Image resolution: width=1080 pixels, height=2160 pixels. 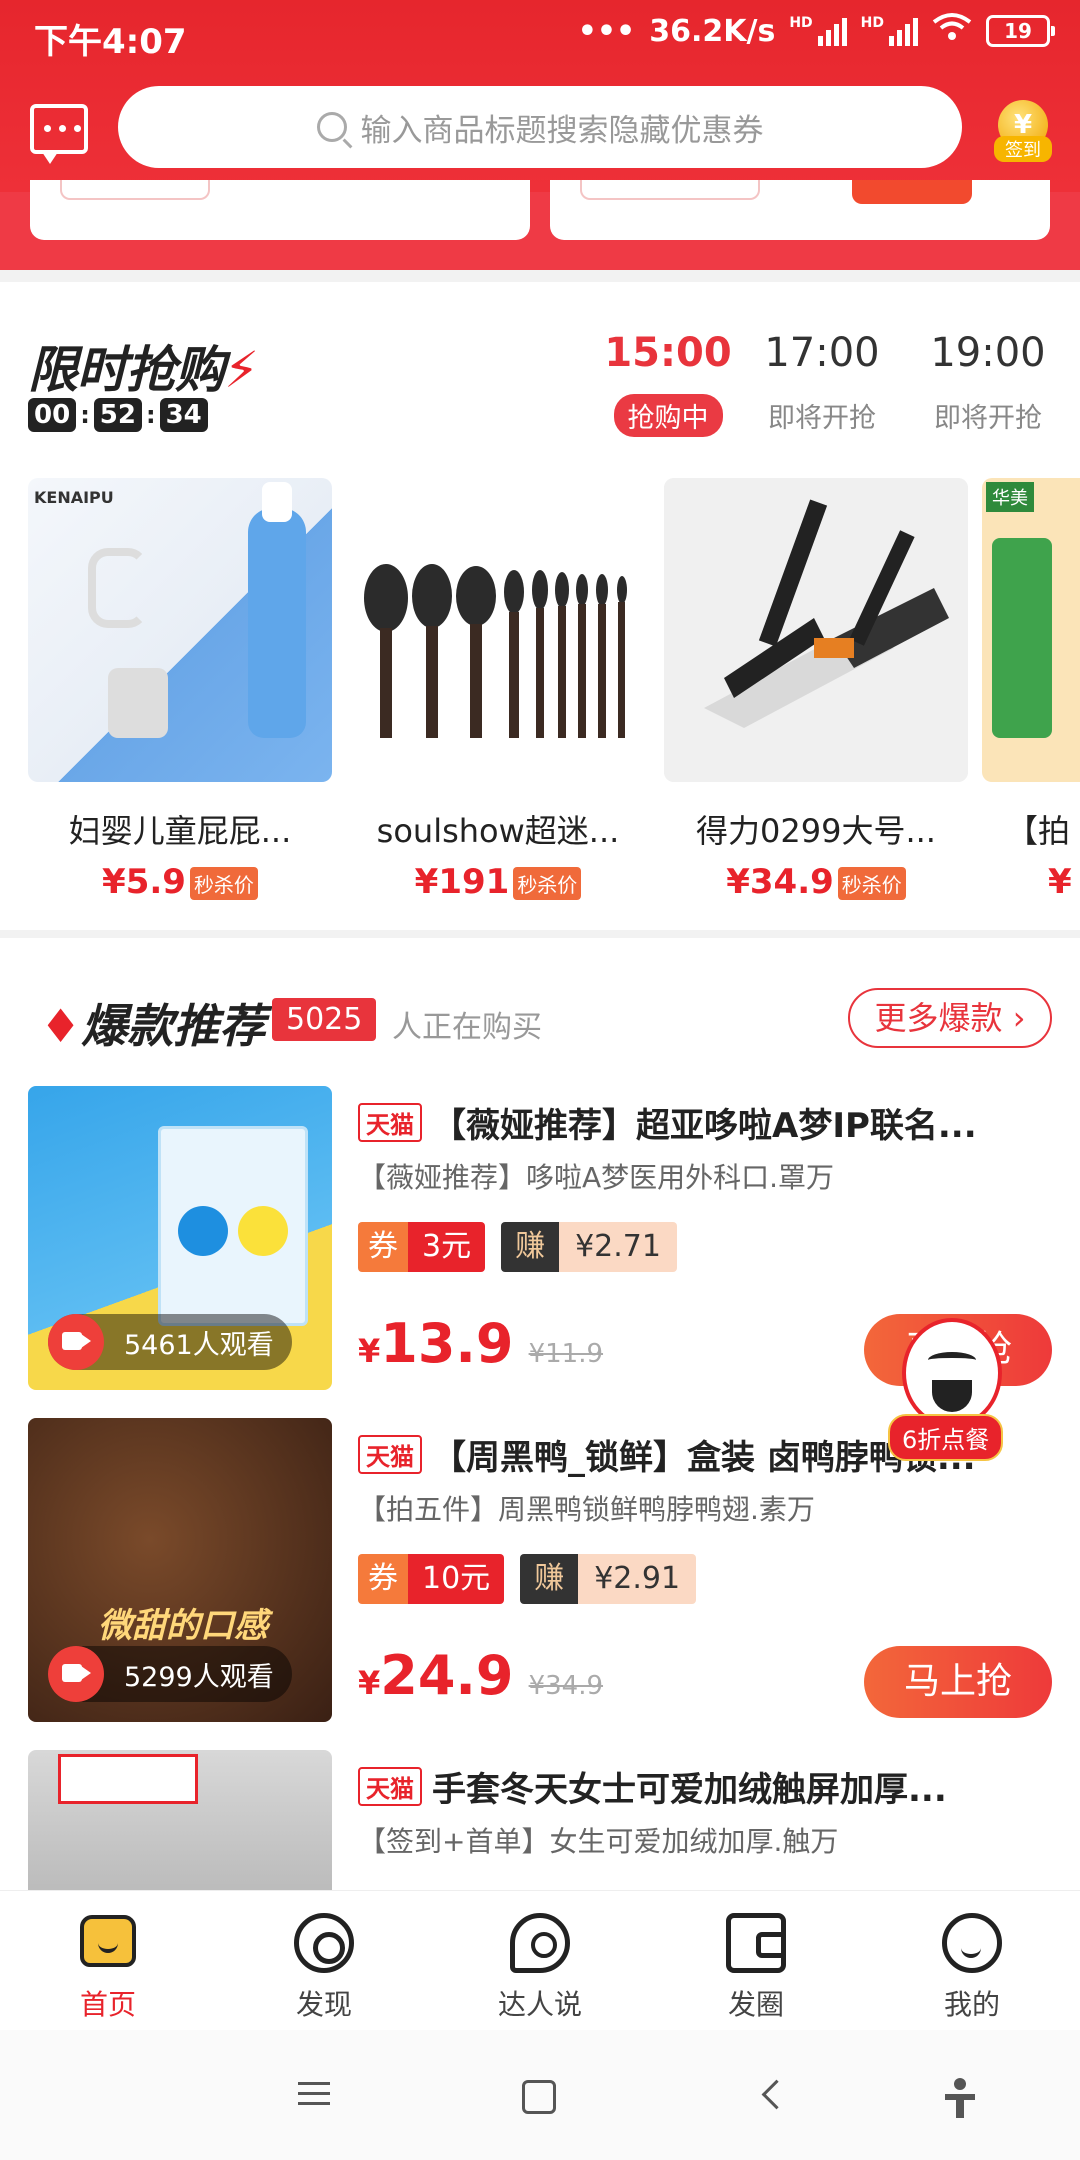 What do you see at coordinates (596, 1177) in the screenshot?
I see `product-subtitle: 【薇娅推荐】哆啦A梦医用外科口.罩万` at bounding box center [596, 1177].